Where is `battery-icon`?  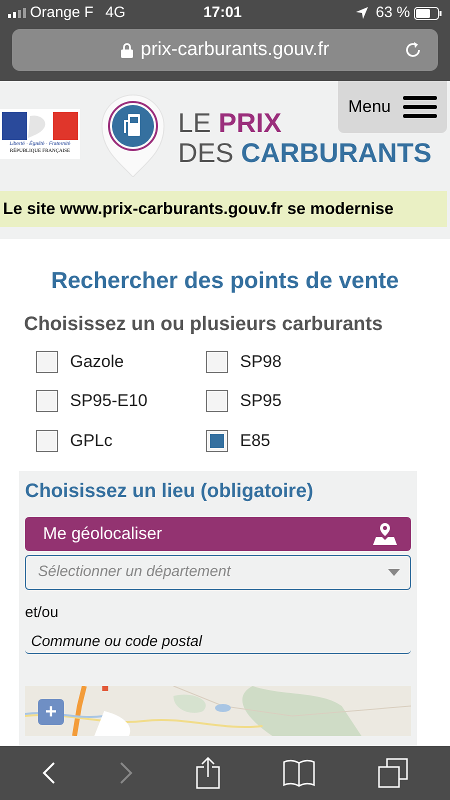 battery-icon is located at coordinates (428, 13).